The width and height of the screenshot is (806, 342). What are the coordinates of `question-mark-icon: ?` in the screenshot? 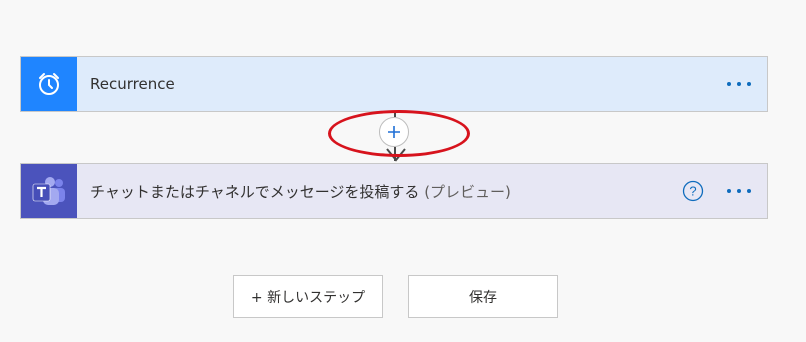 It's located at (693, 191).